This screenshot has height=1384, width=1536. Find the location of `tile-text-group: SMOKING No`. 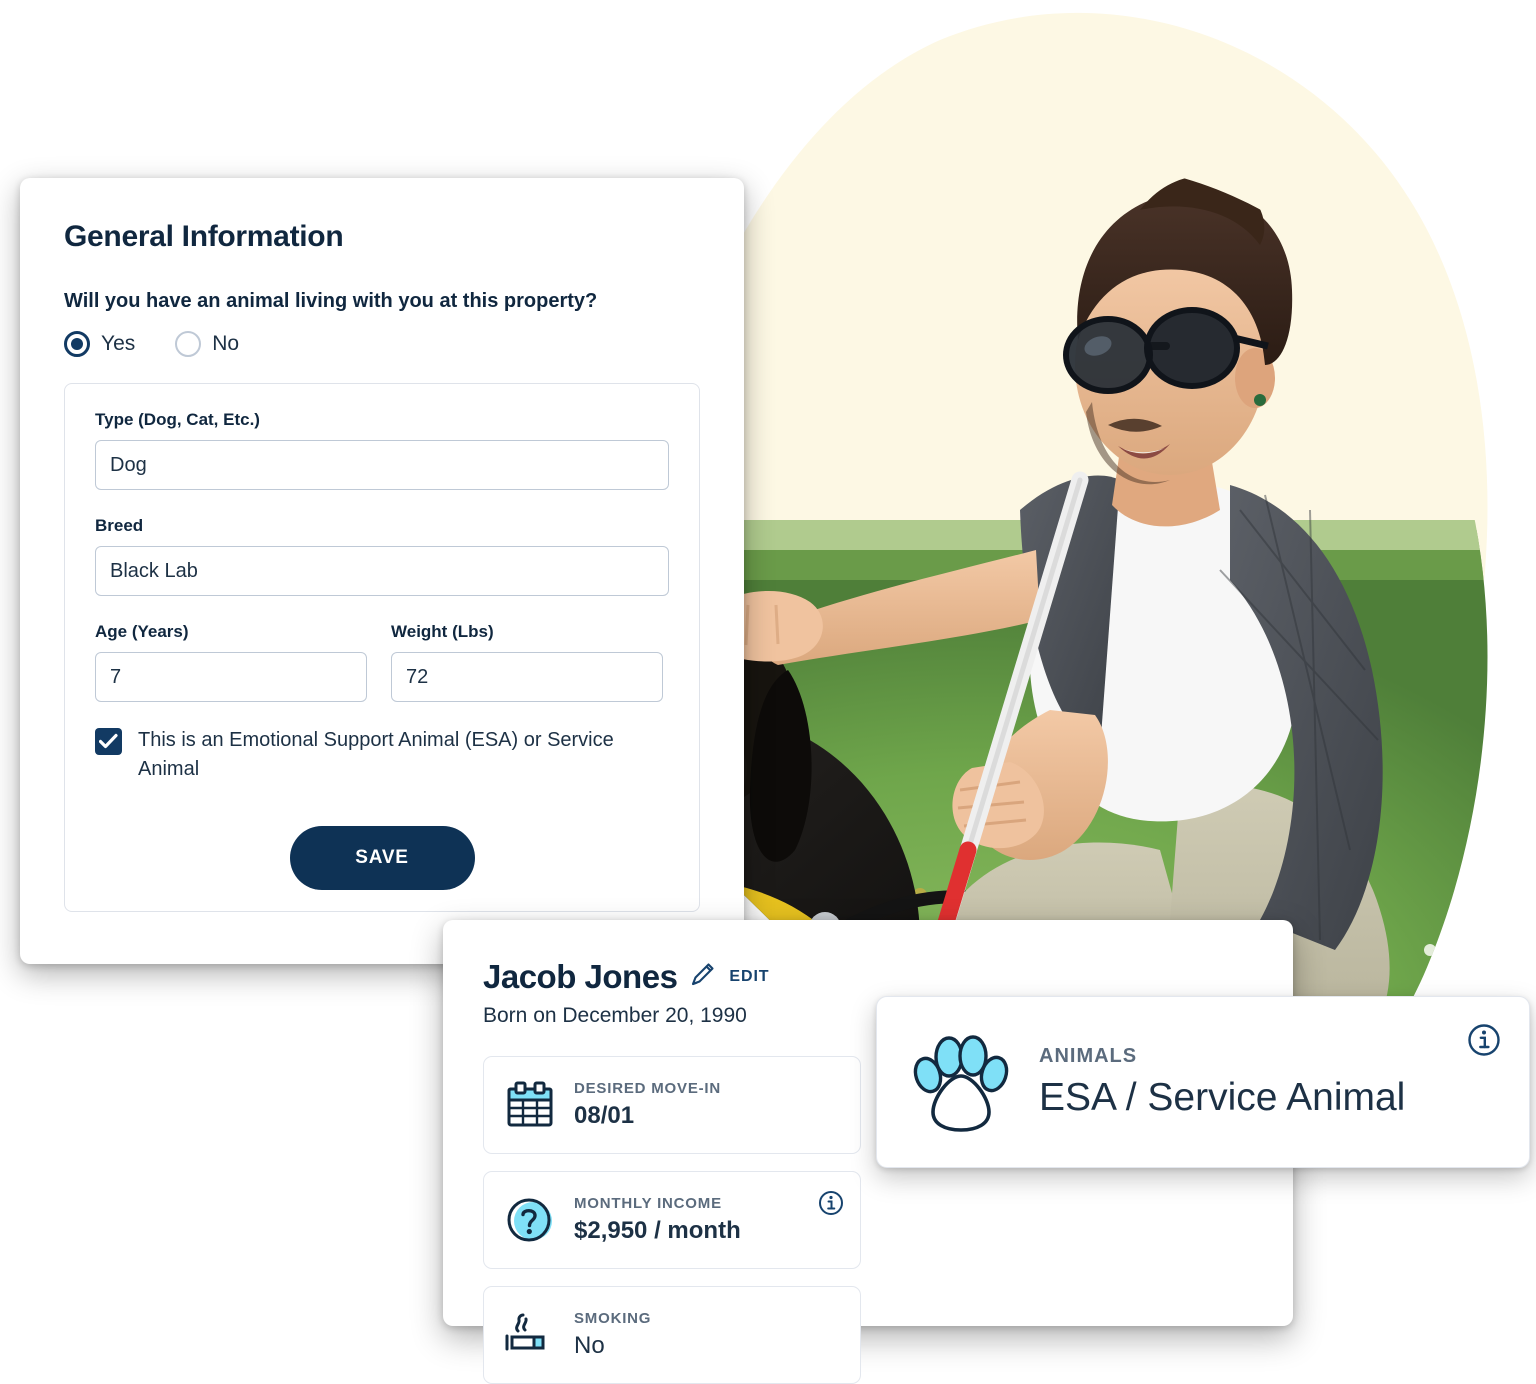

tile-text-group: SMOKING No is located at coordinates (612, 1335).